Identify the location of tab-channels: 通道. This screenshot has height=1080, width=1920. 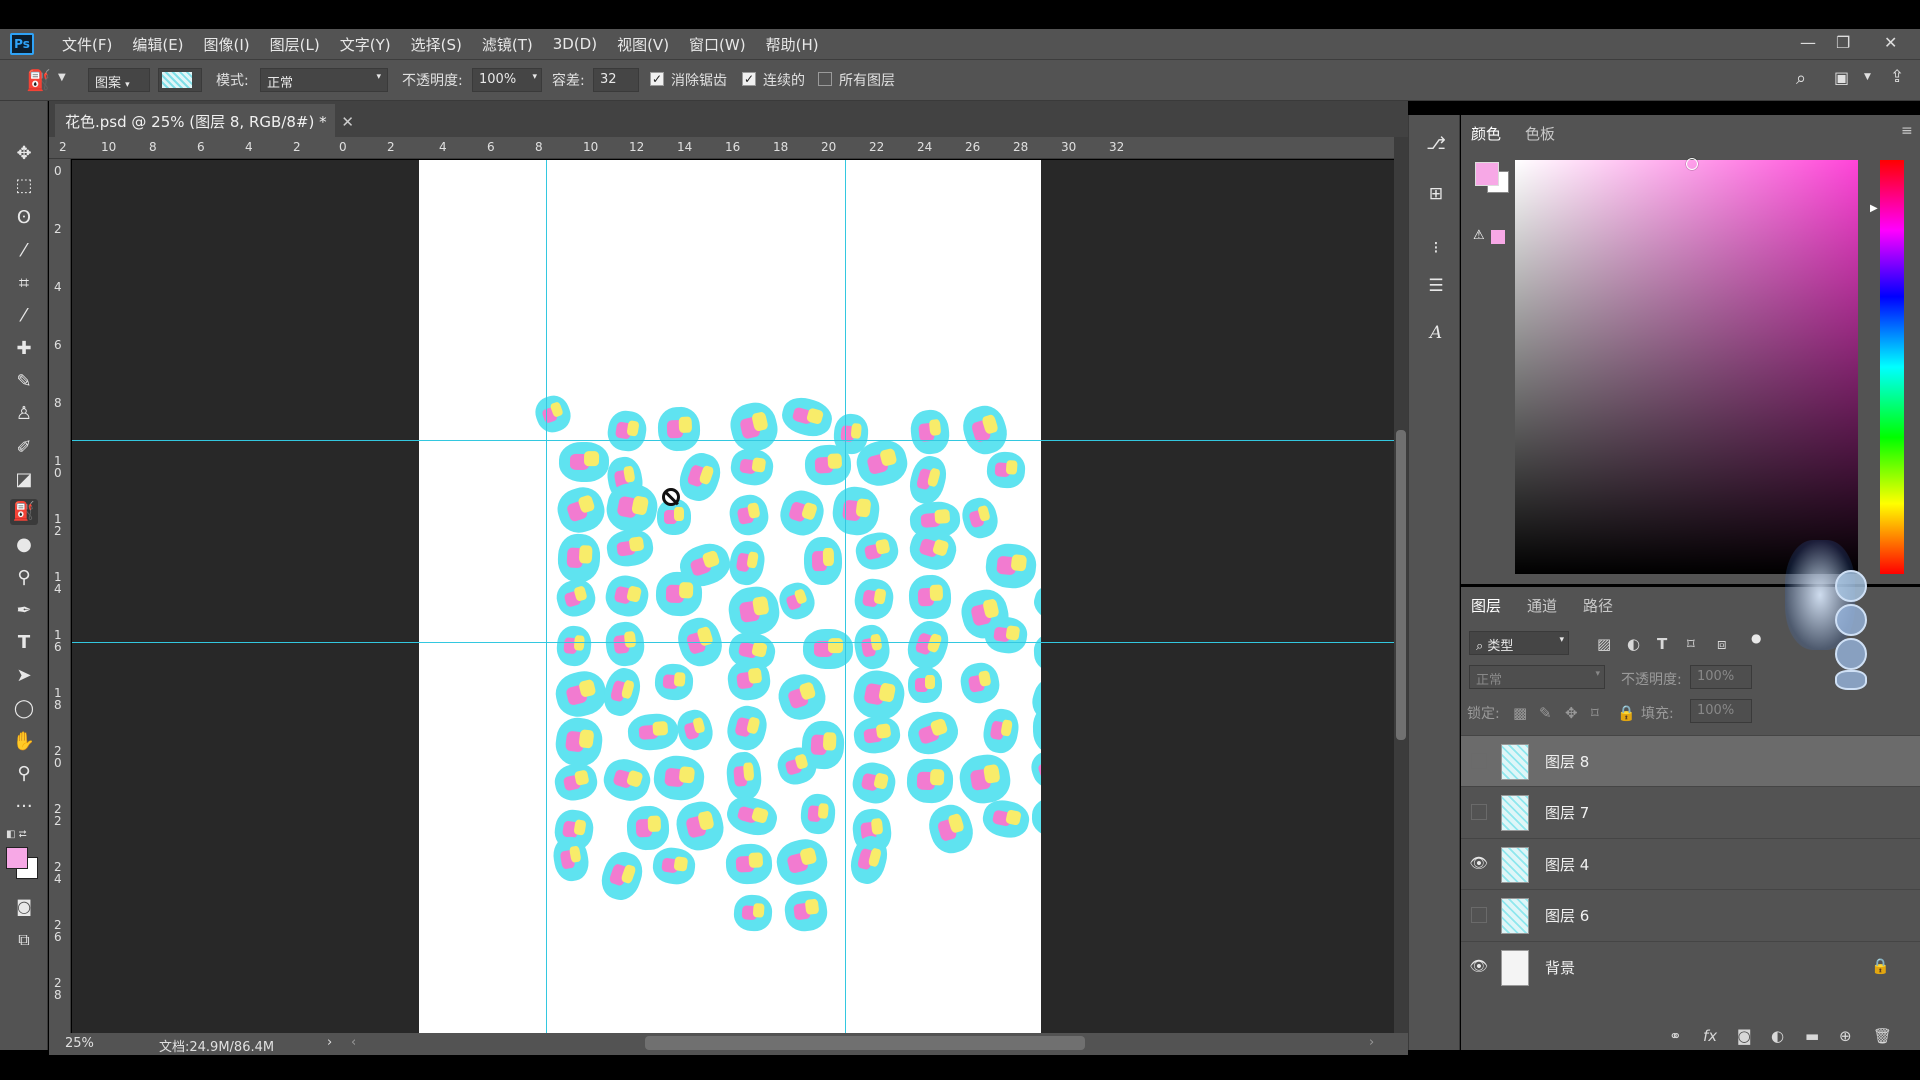
(1542, 605).